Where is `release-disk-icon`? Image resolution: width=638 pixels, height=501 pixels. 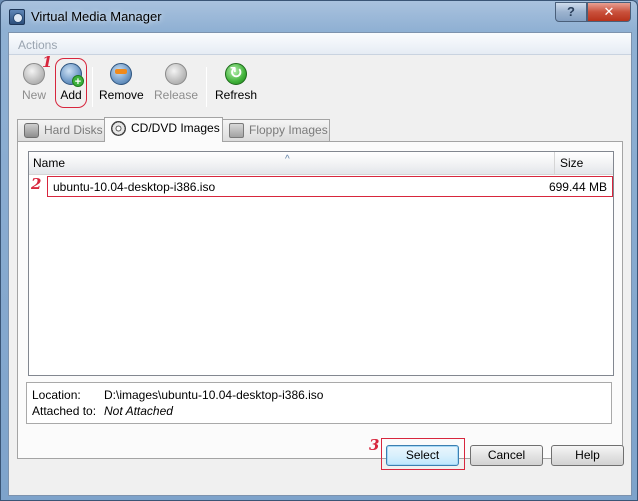 release-disk-icon is located at coordinates (176, 74).